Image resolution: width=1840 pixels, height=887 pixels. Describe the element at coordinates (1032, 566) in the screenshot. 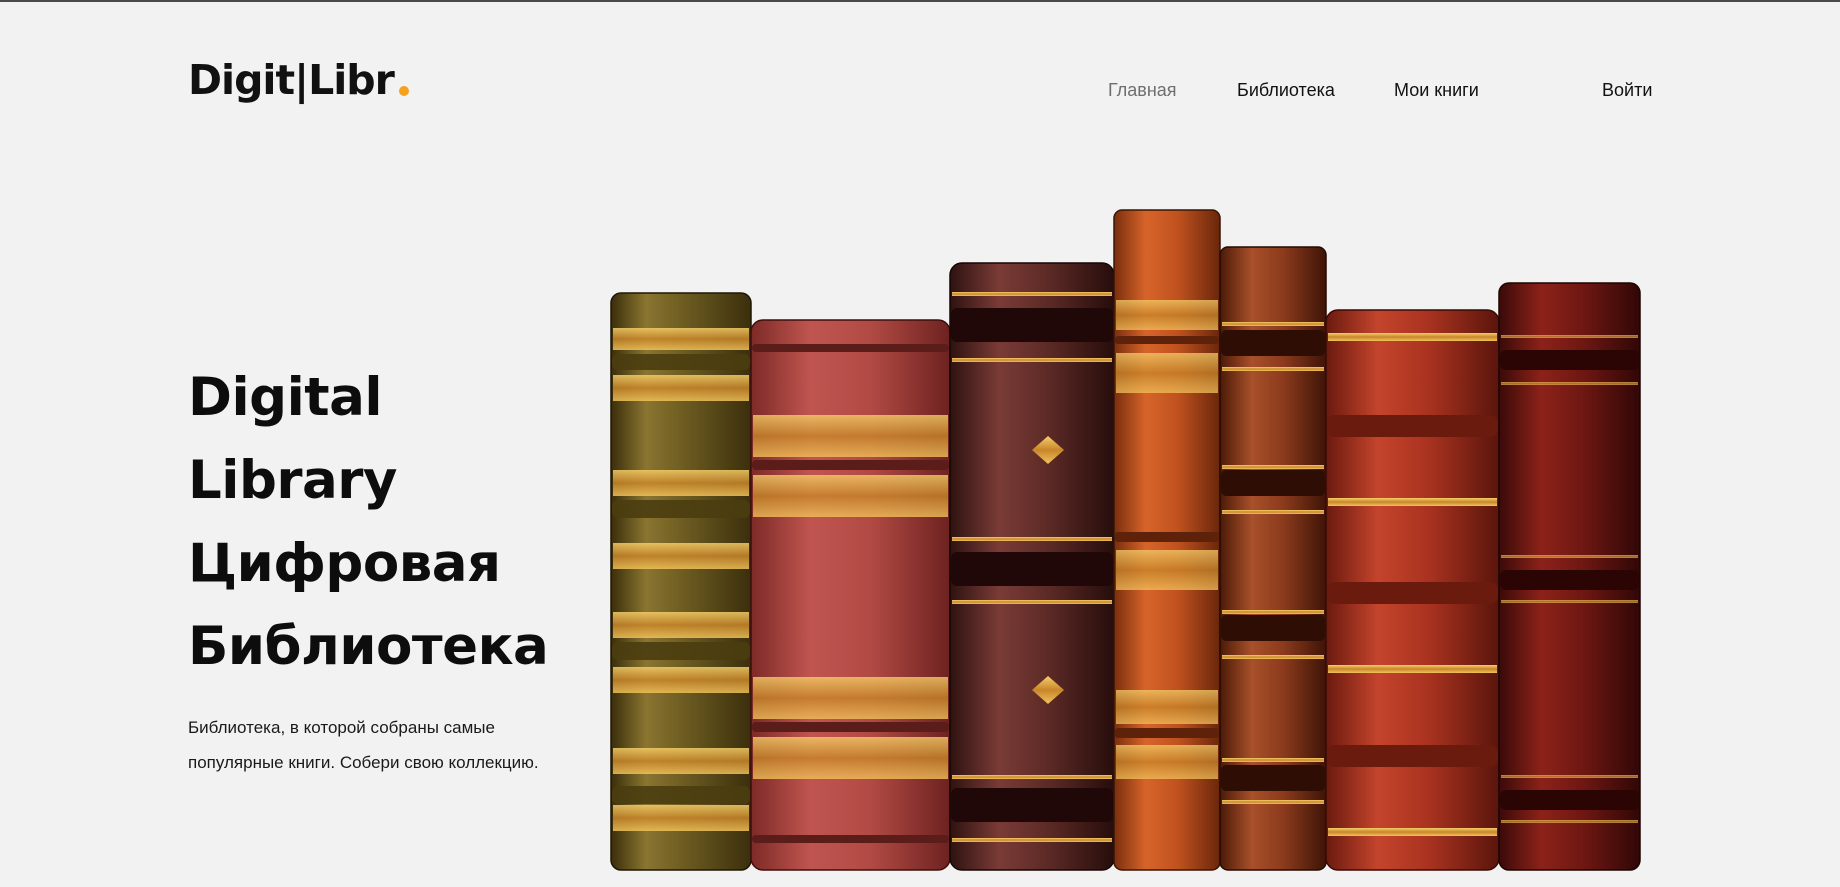

I see `book-maroon` at that location.